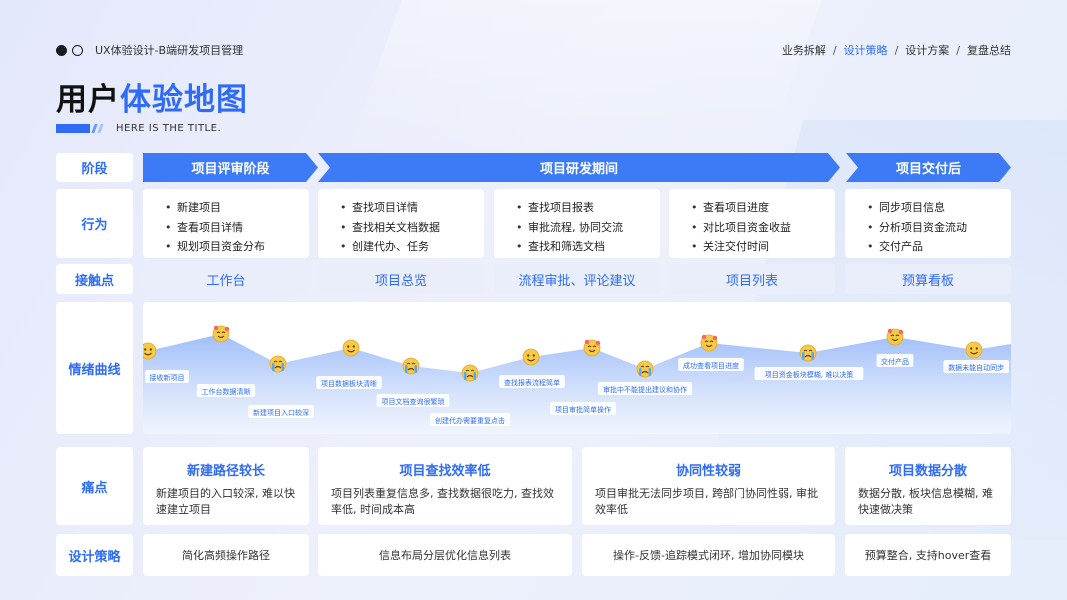 The height and width of the screenshot is (600, 1067). I want to click on touchpoint-card: 项目列表, so click(752, 279).